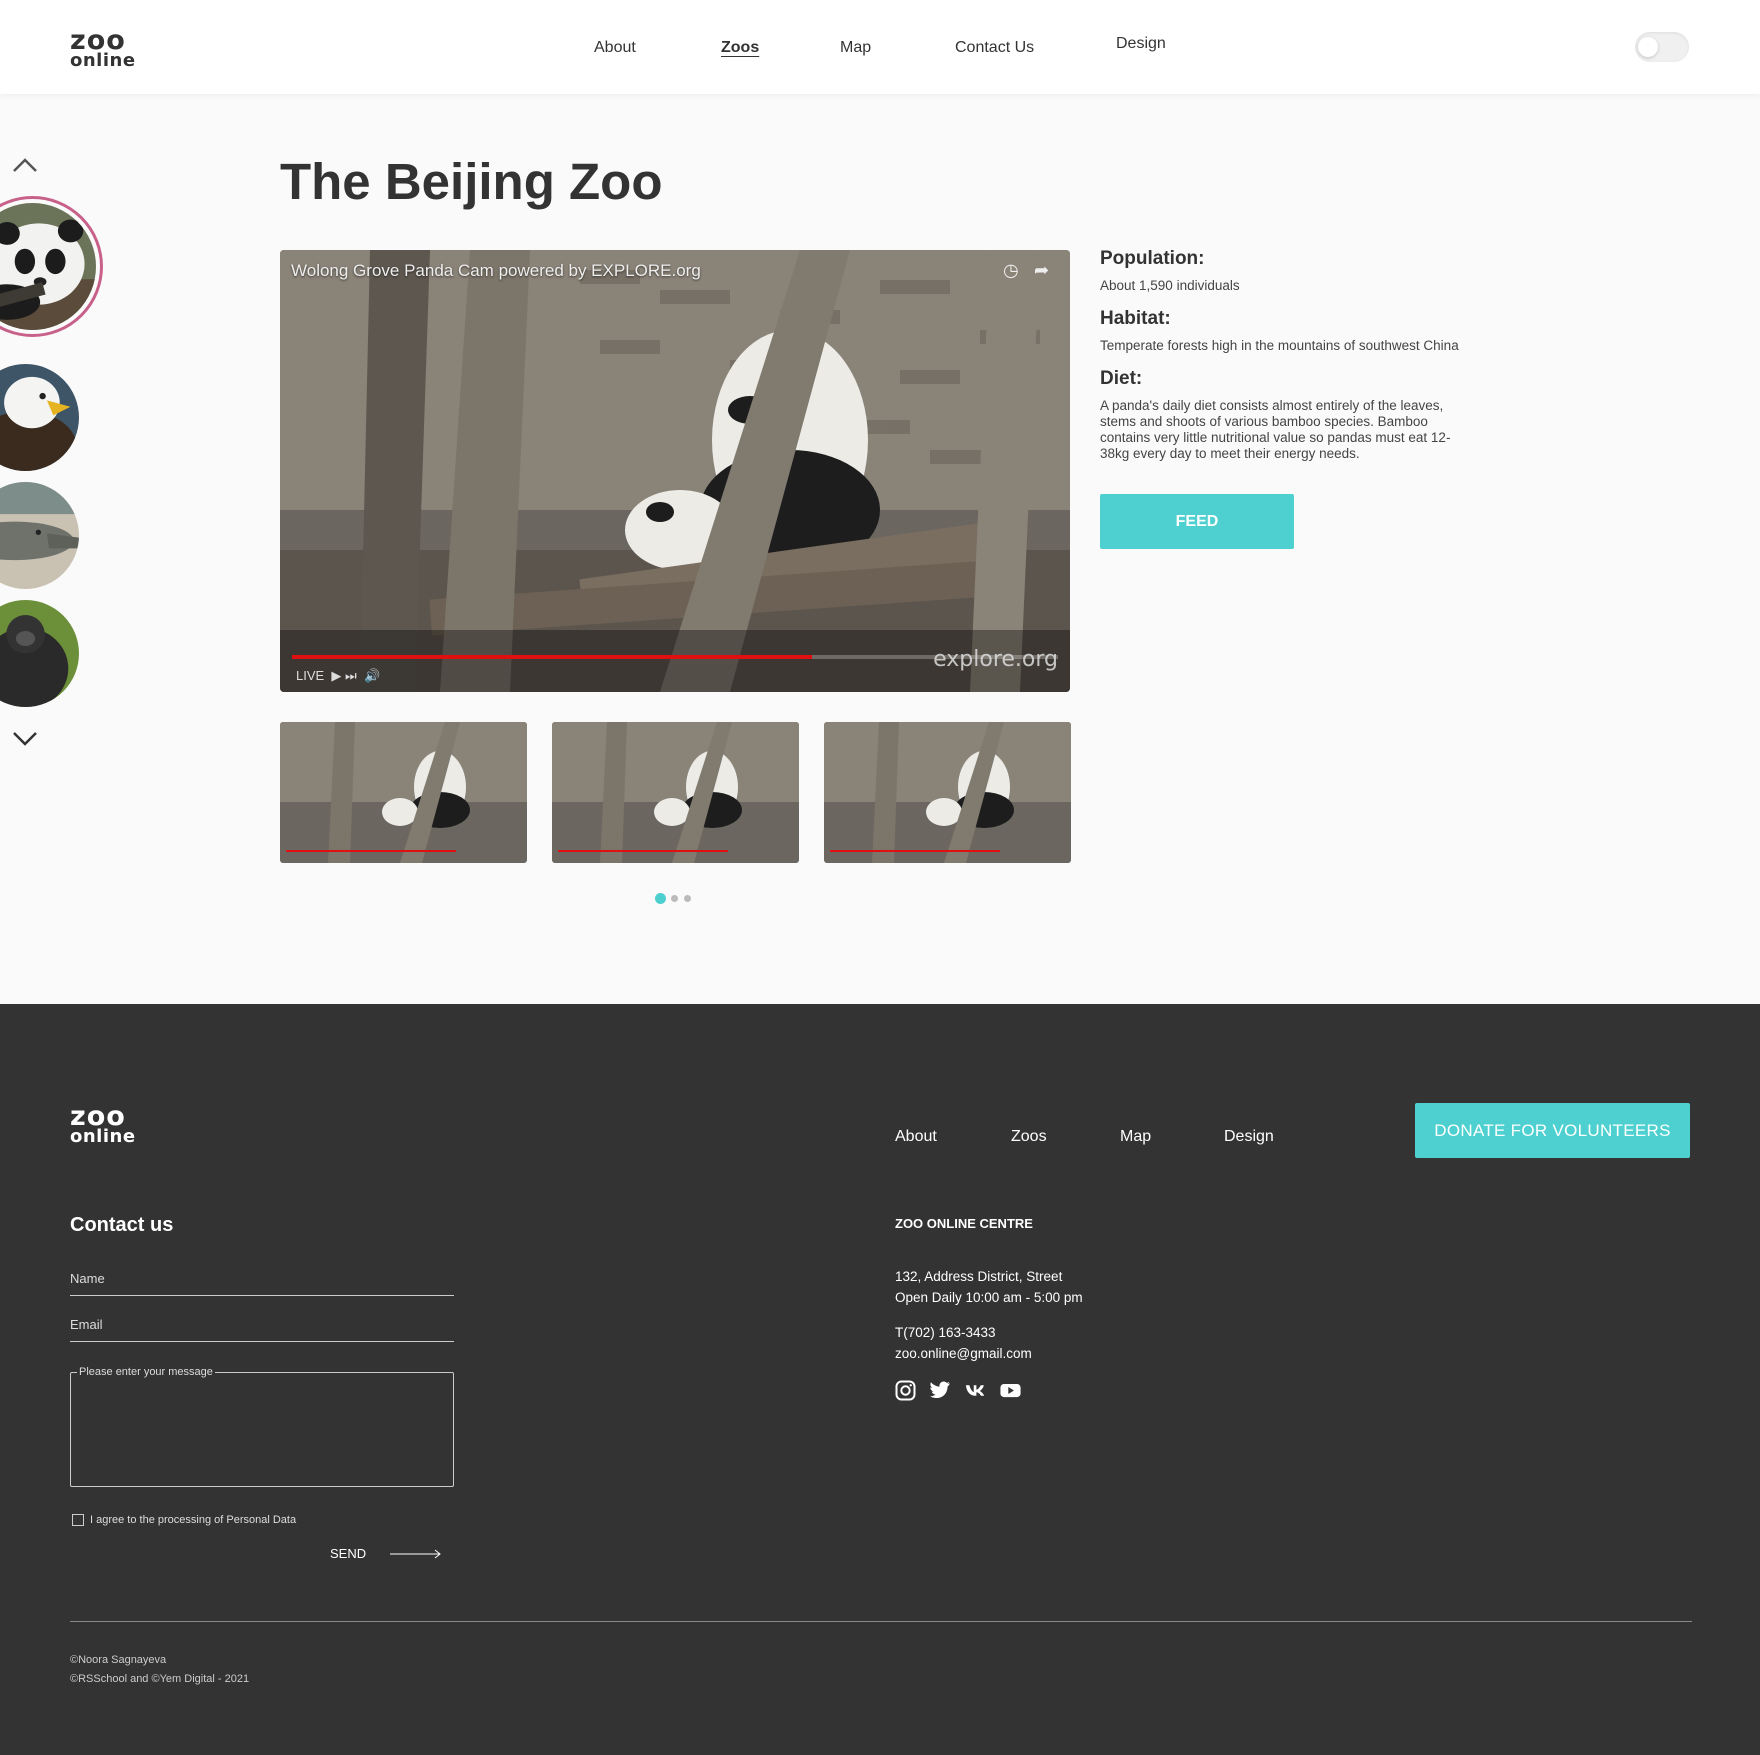 The height and width of the screenshot is (1755, 1760). What do you see at coordinates (160, 1679) in the screenshot?
I see `copyright-line2: ©RSSchool and ©Yem Digital - 2021` at bounding box center [160, 1679].